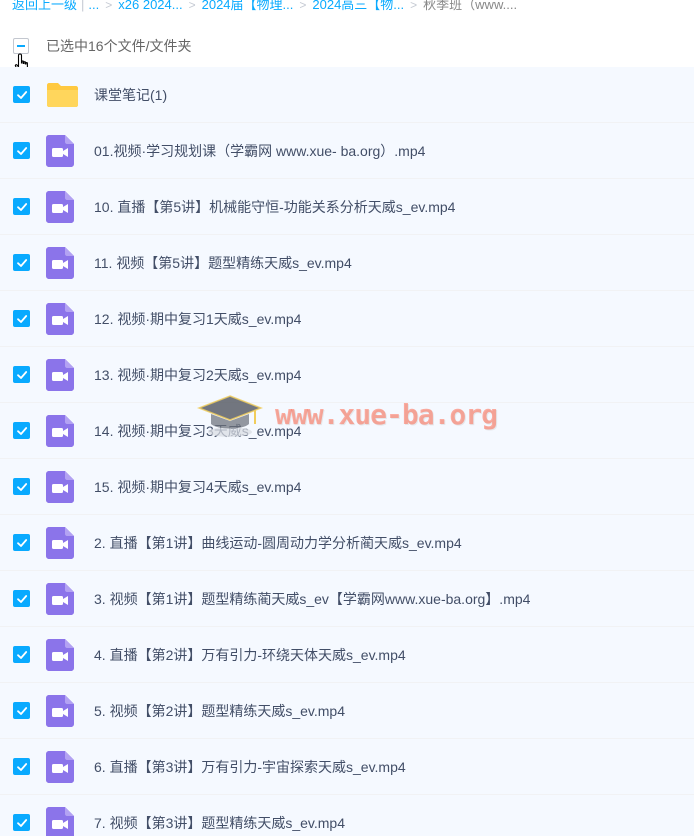  What do you see at coordinates (130, 95) in the screenshot?
I see `folder-name: 课堂笔记(1)` at bounding box center [130, 95].